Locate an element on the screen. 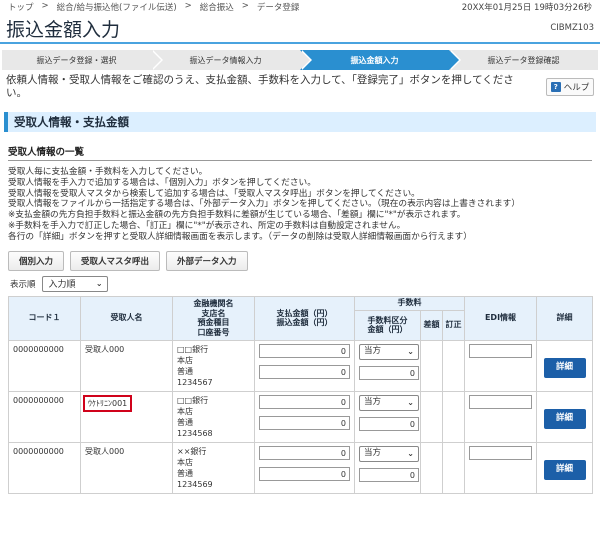  individual-input-button: 個別入力 is located at coordinates (36, 260).